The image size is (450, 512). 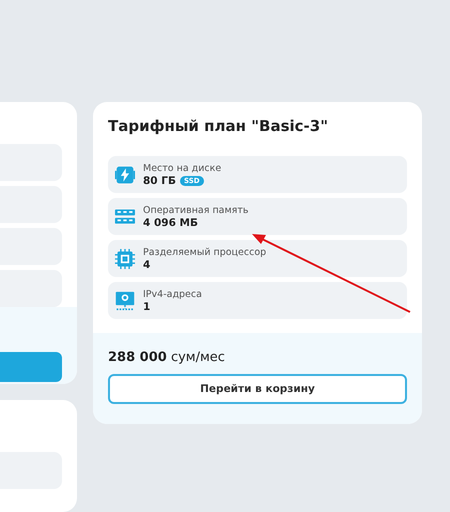 What do you see at coordinates (167, 357) in the screenshot?
I see `price: 288 000 сум/мес` at bounding box center [167, 357].